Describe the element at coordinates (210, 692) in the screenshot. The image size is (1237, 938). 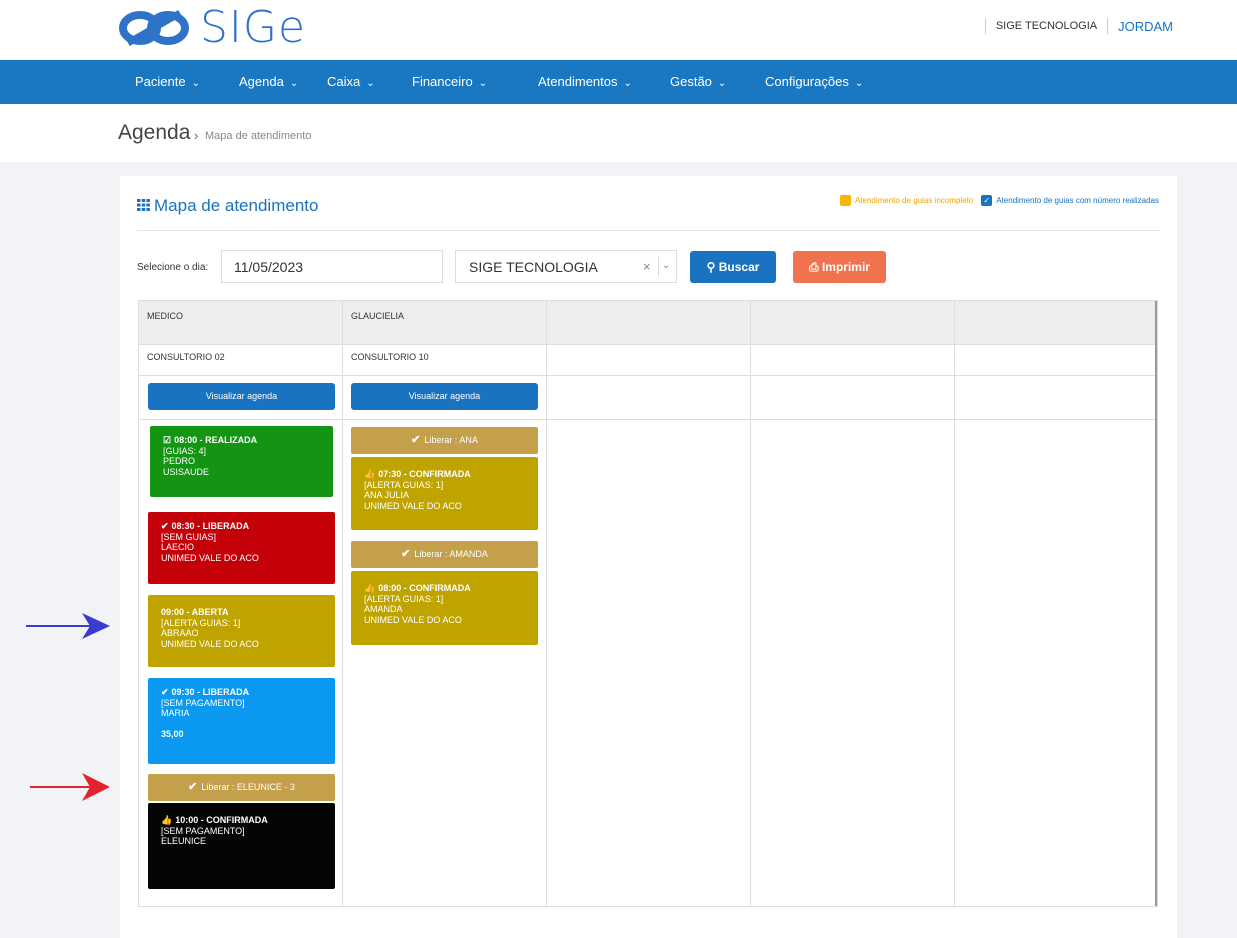
I see `appointment-time-status: 09:30 - LIBERADA` at that location.